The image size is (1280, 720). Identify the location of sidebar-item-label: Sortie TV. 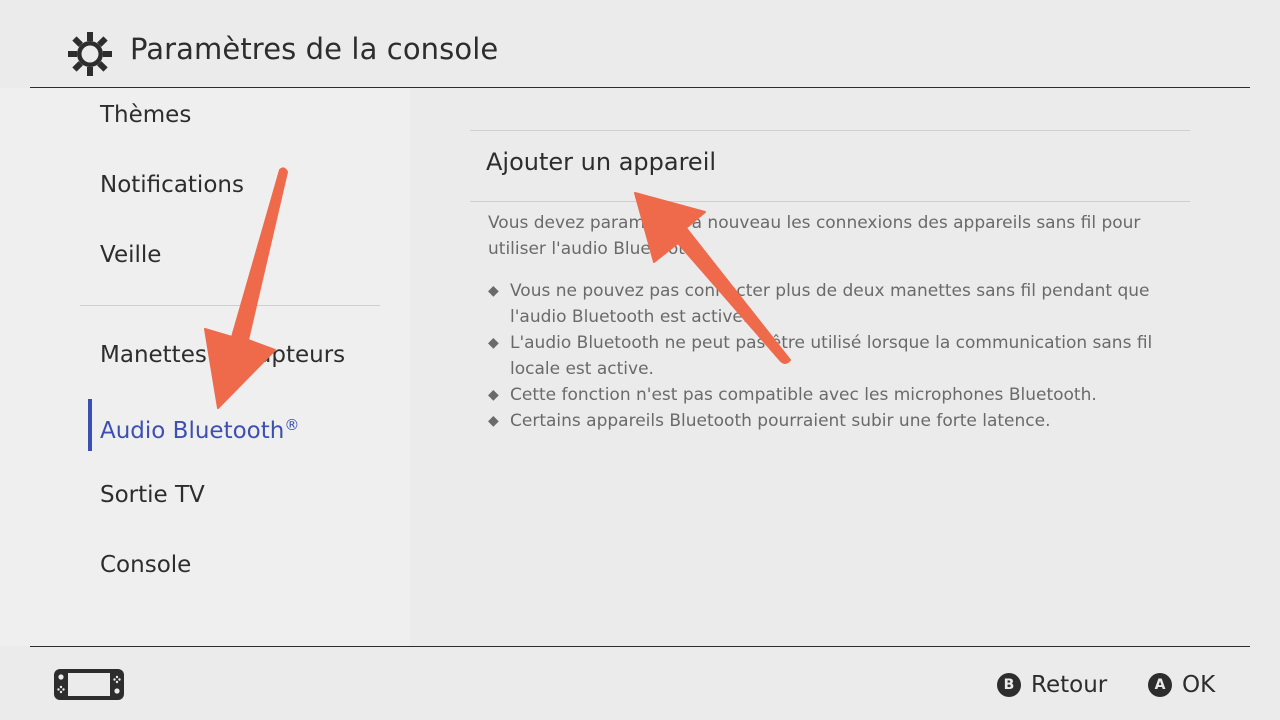
(152, 495).